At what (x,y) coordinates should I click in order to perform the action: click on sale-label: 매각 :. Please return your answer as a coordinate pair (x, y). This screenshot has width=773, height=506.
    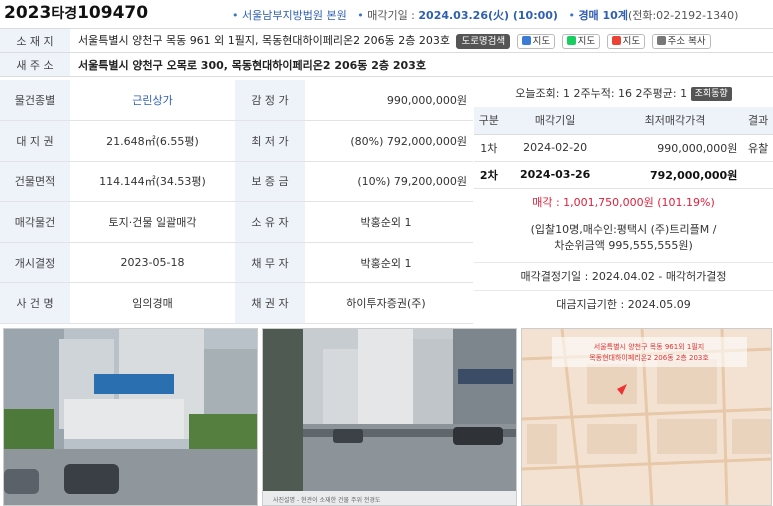
    Looking at the image, I should click on (548, 202).